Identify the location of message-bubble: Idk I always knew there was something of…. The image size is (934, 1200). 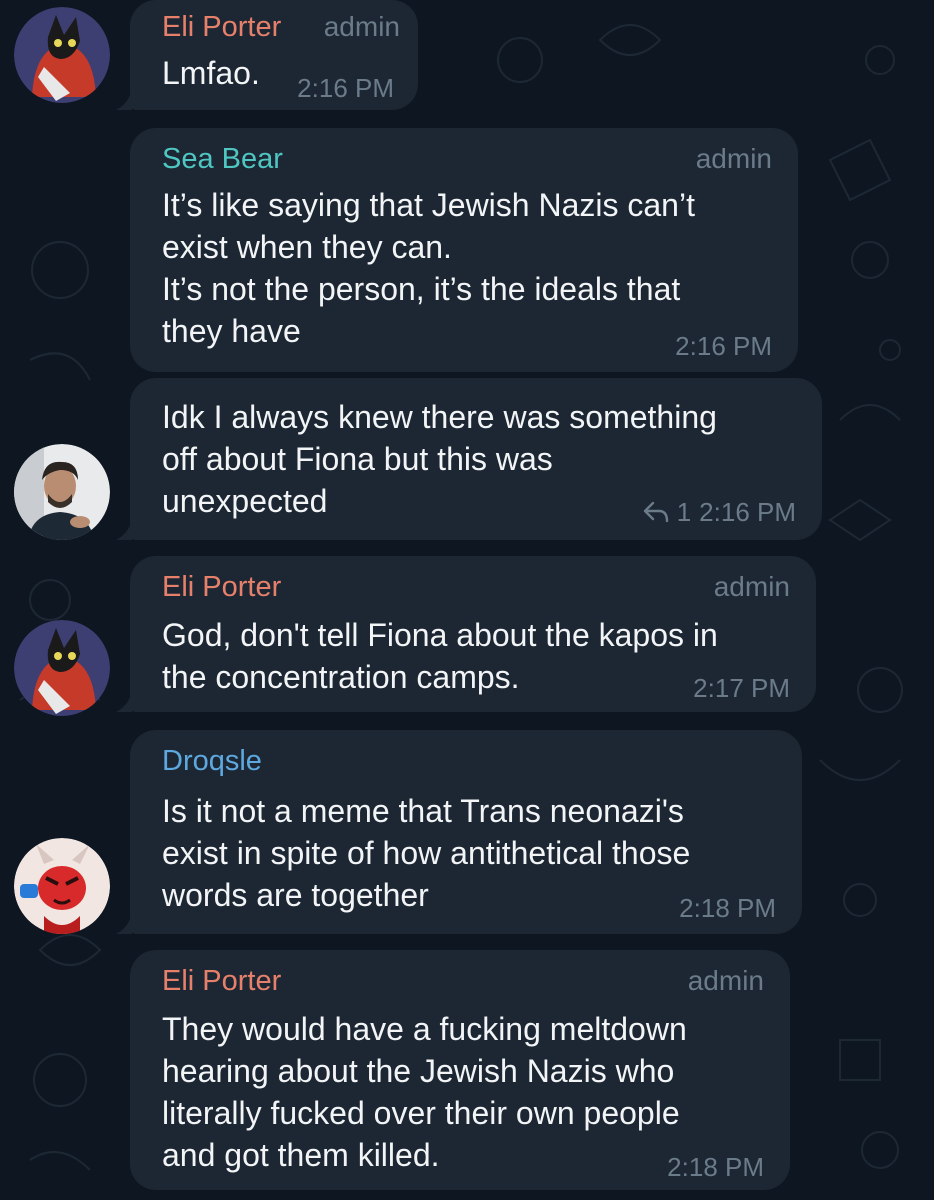
(469, 459).